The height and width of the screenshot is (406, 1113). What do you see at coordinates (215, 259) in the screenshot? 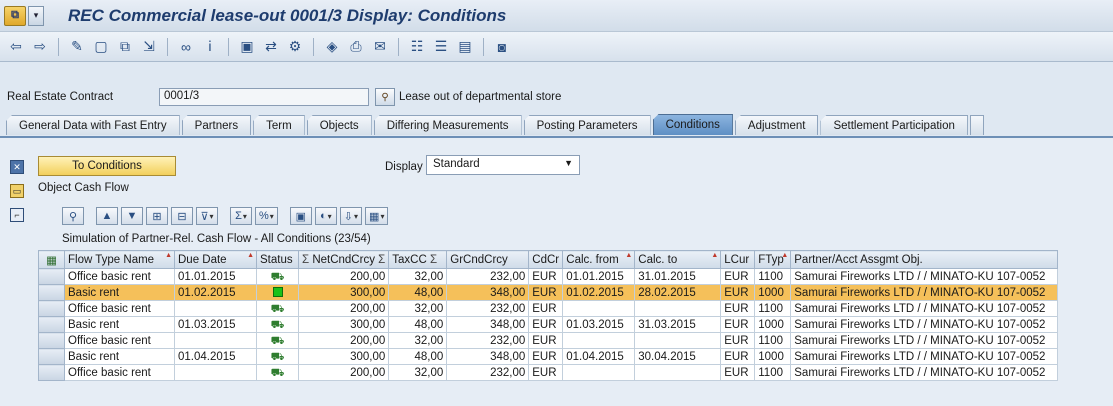
I see `col-due-date: Due Date` at bounding box center [215, 259].